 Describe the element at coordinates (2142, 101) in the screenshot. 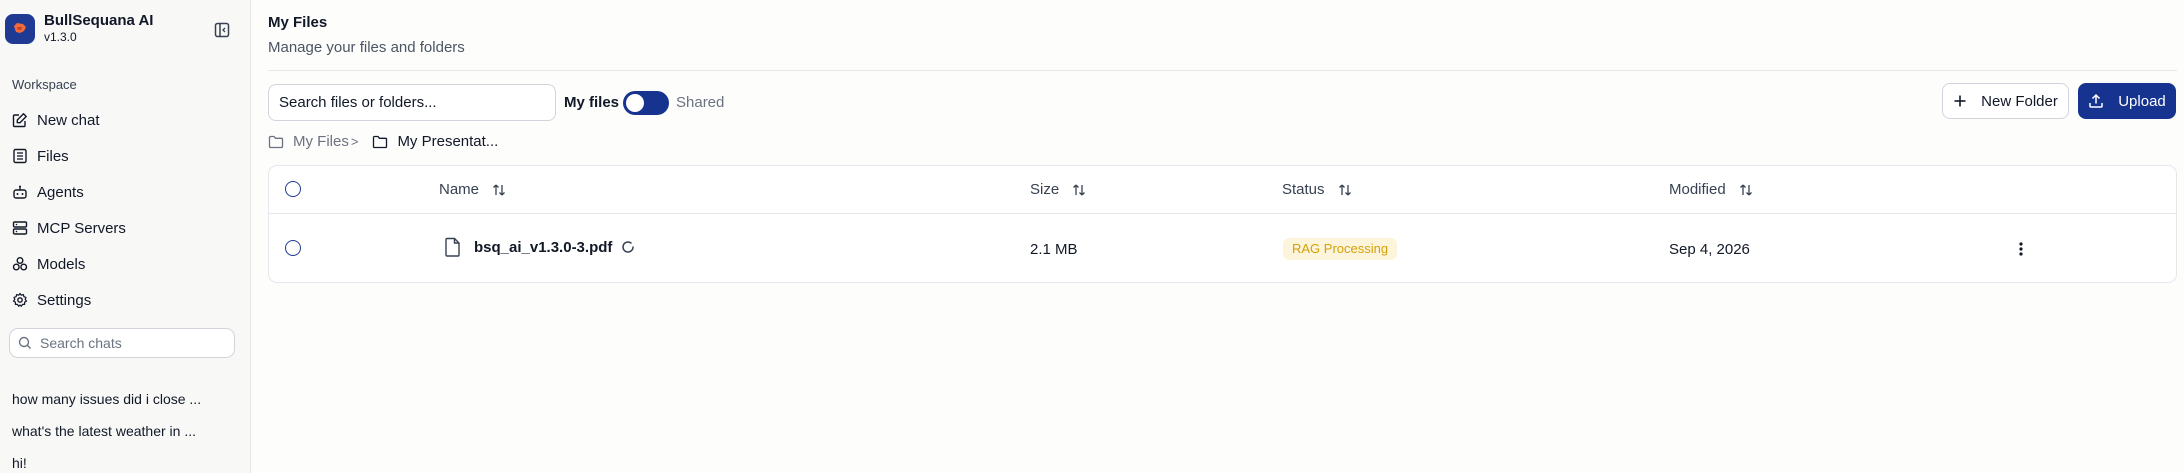

I see `upload-label: Upload` at that location.